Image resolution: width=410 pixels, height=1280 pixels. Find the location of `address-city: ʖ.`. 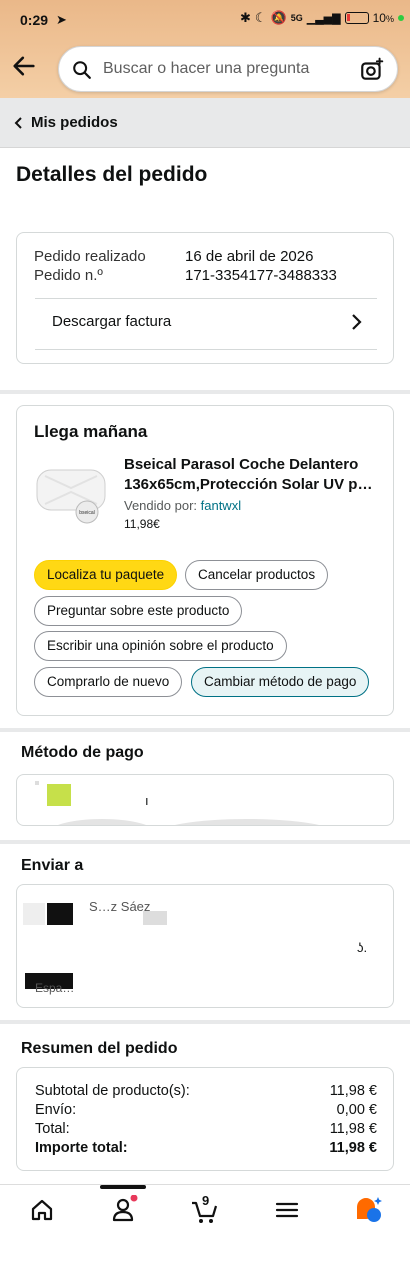

address-city: ʖ. is located at coordinates (362, 947).